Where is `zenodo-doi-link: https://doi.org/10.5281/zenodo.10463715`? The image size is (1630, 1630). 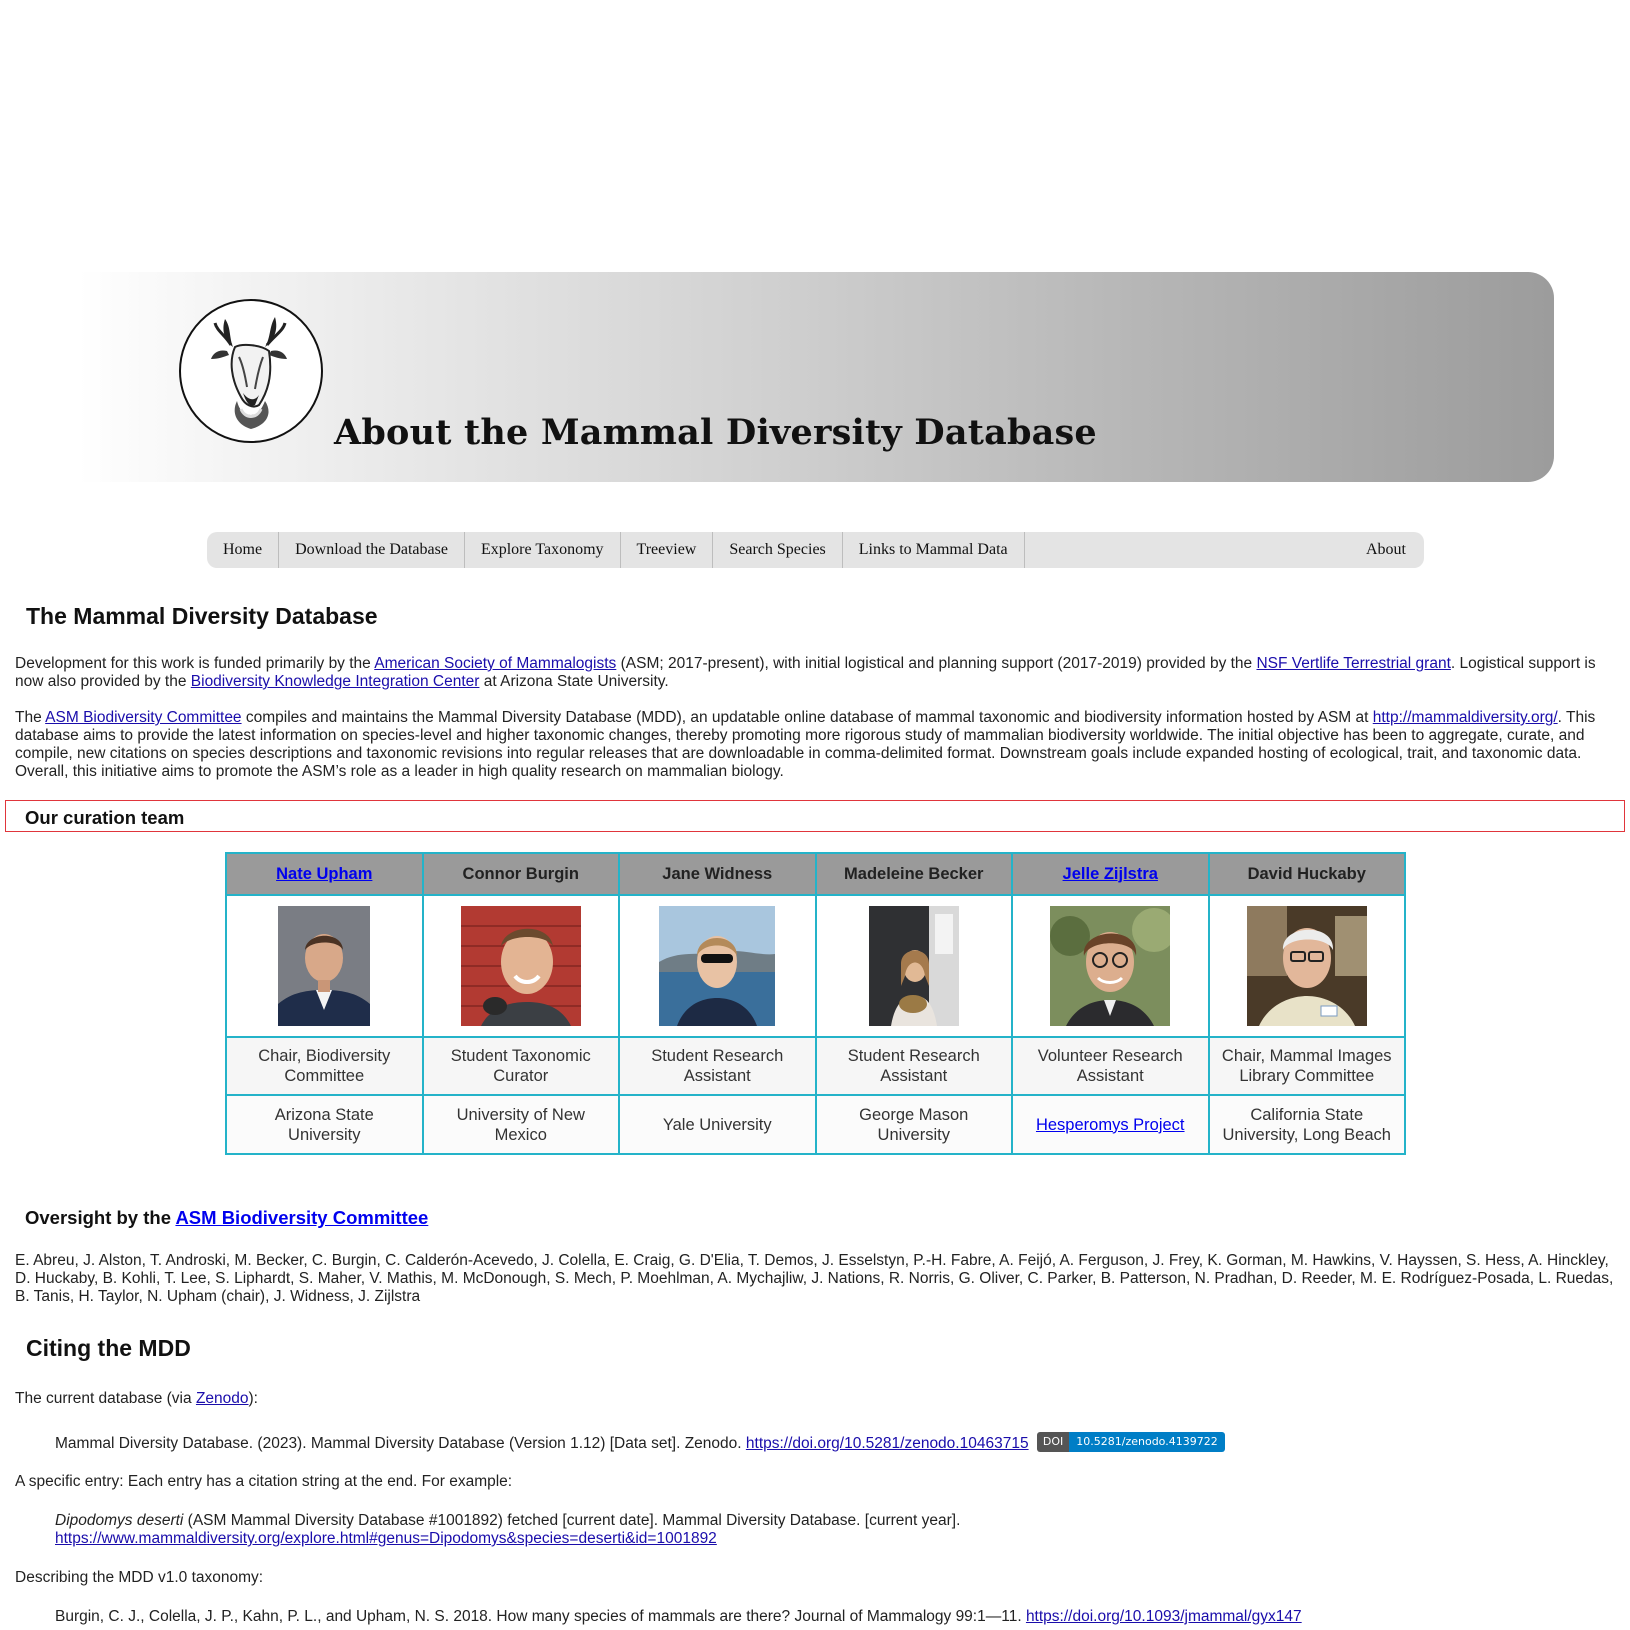
zenodo-doi-link: https://doi.org/10.5281/zenodo.10463715 is located at coordinates (887, 1443).